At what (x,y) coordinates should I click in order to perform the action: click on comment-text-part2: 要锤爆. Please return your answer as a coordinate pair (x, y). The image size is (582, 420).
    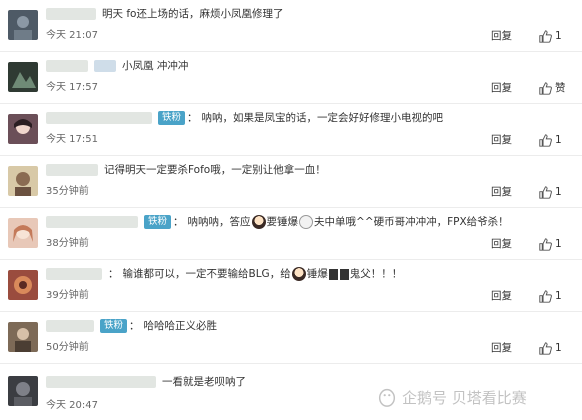
    Looking at the image, I should click on (282, 222).